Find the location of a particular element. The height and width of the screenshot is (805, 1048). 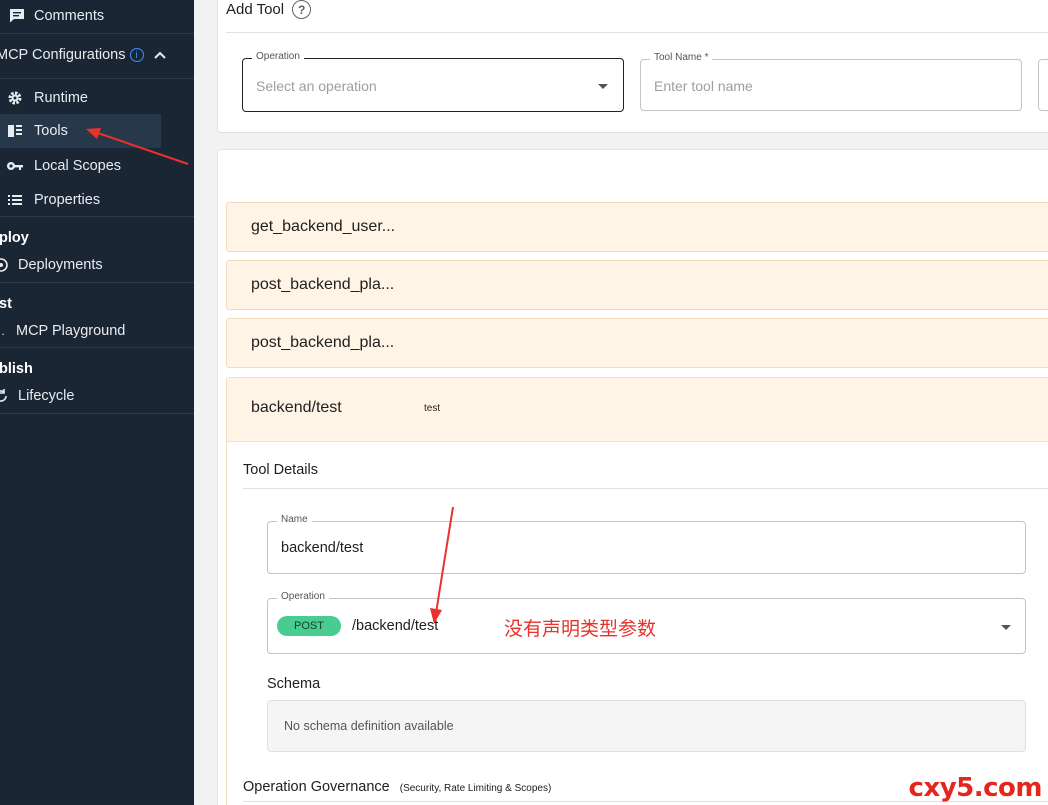

section-label: st is located at coordinates (6, 304).